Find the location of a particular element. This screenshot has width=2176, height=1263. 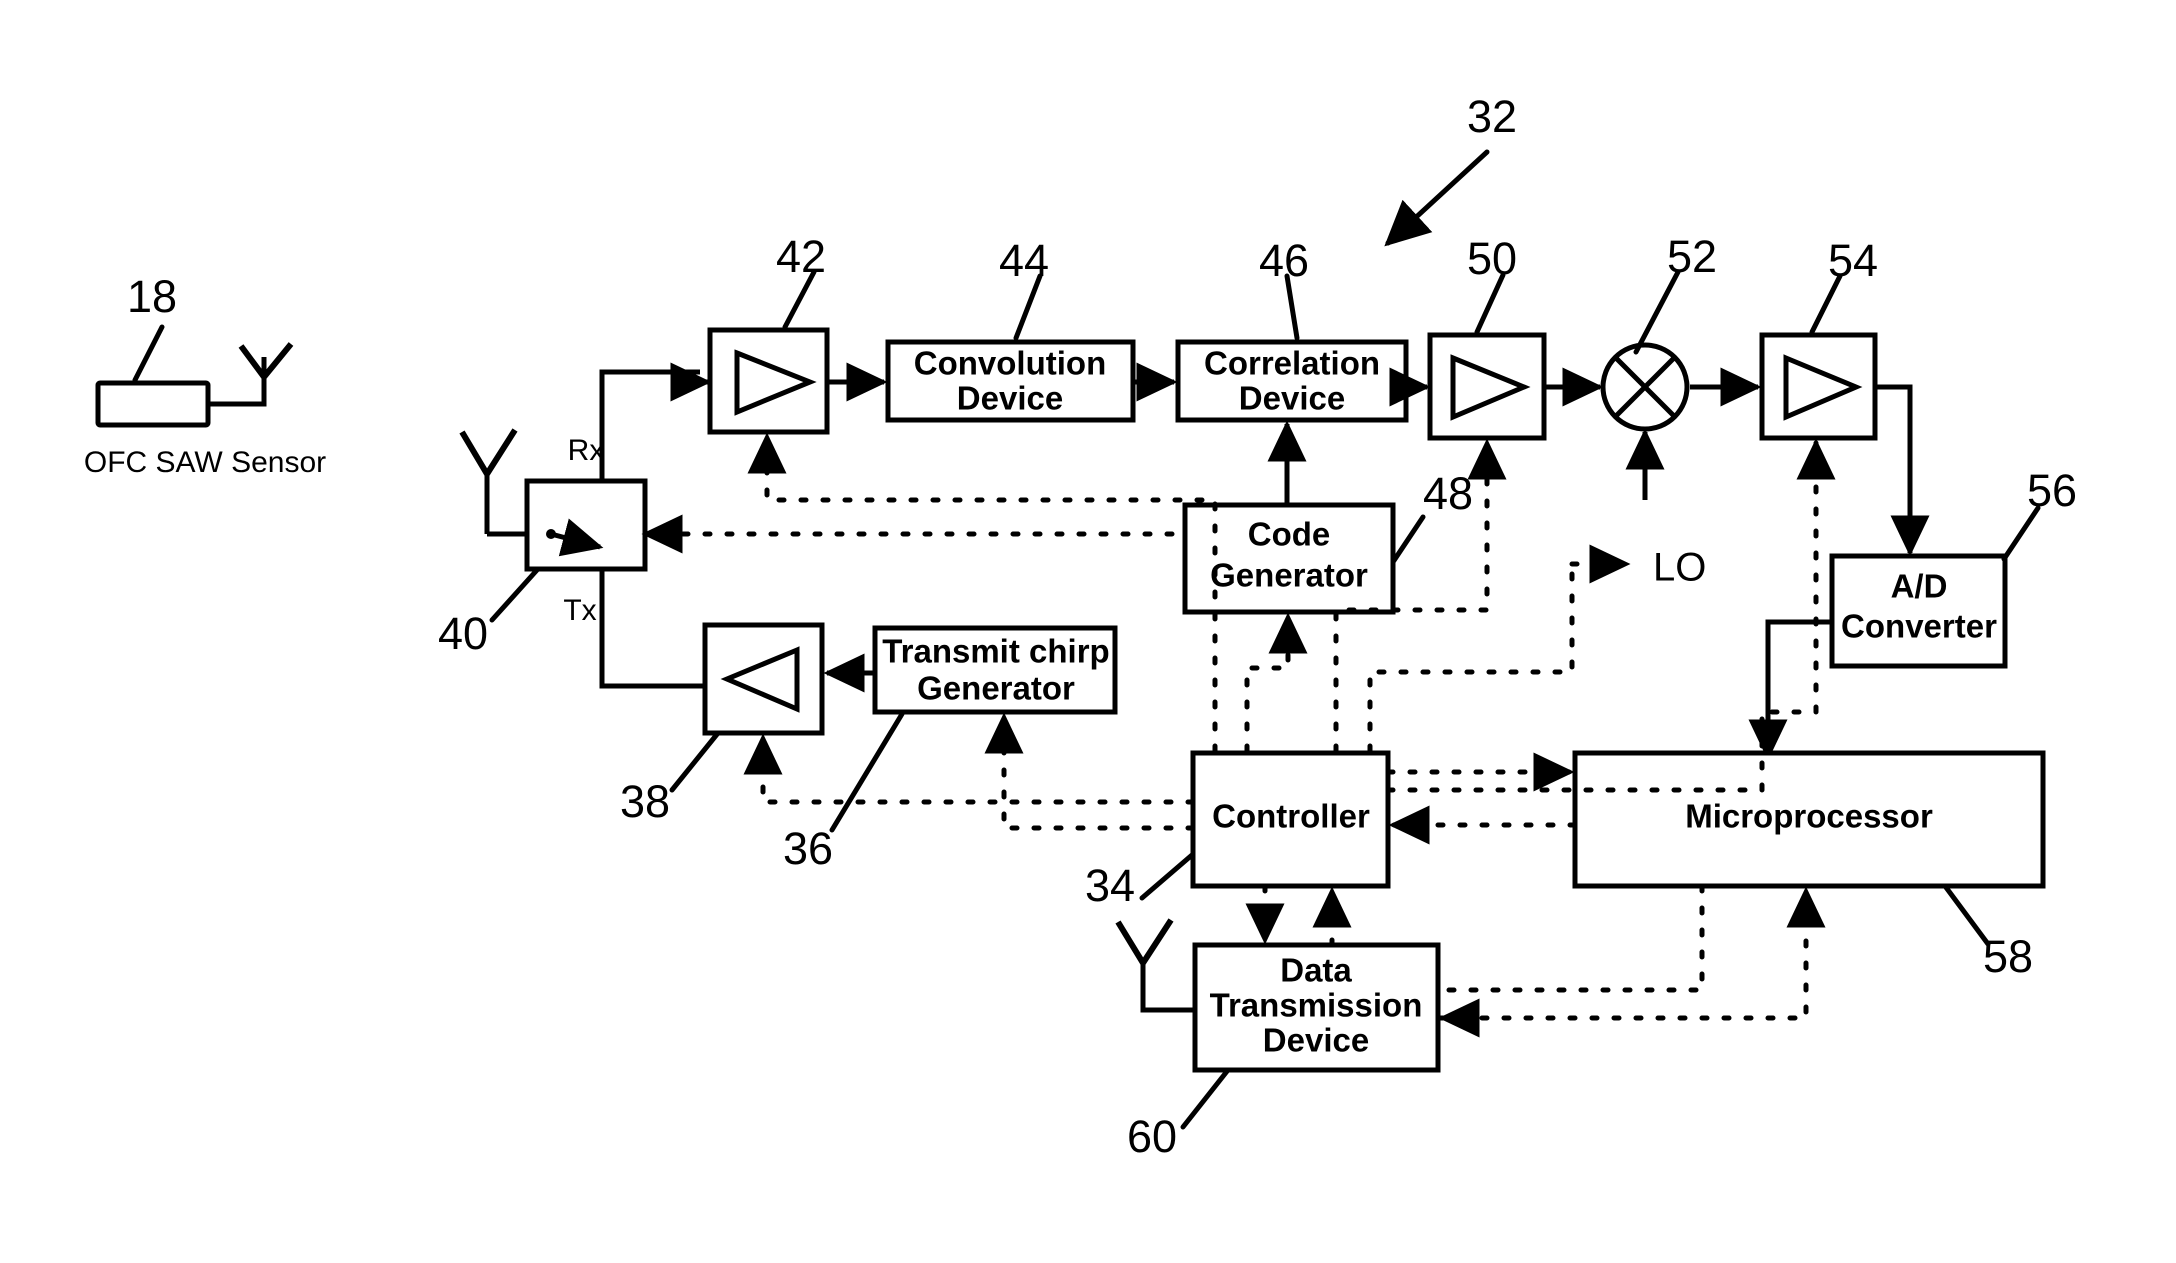

code-generator-label-line2: Generator is located at coordinates (1289, 575).